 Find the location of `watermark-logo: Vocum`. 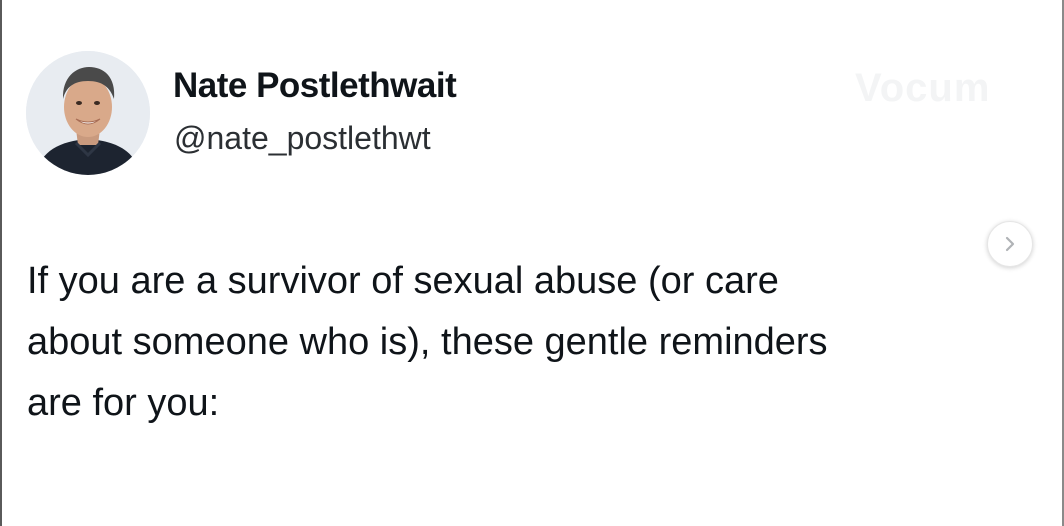

watermark-logo: Vocum is located at coordinates (923, 88).